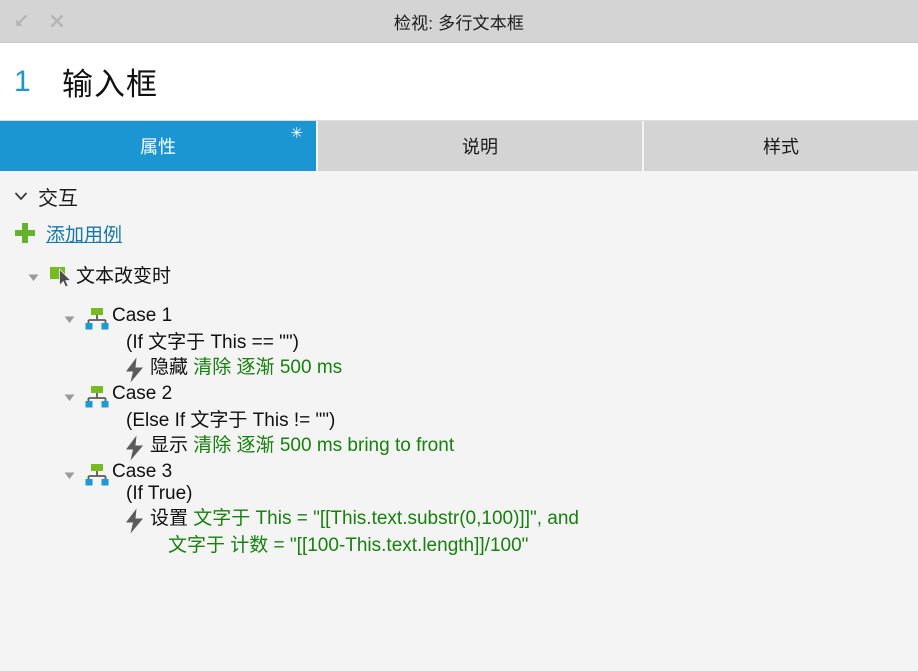  What do you see at coordinates (459, 407) in the screenshot?
I see `case-row: Case 2 (Else If 文字于 This != "")` at bounding box center [459, 407].